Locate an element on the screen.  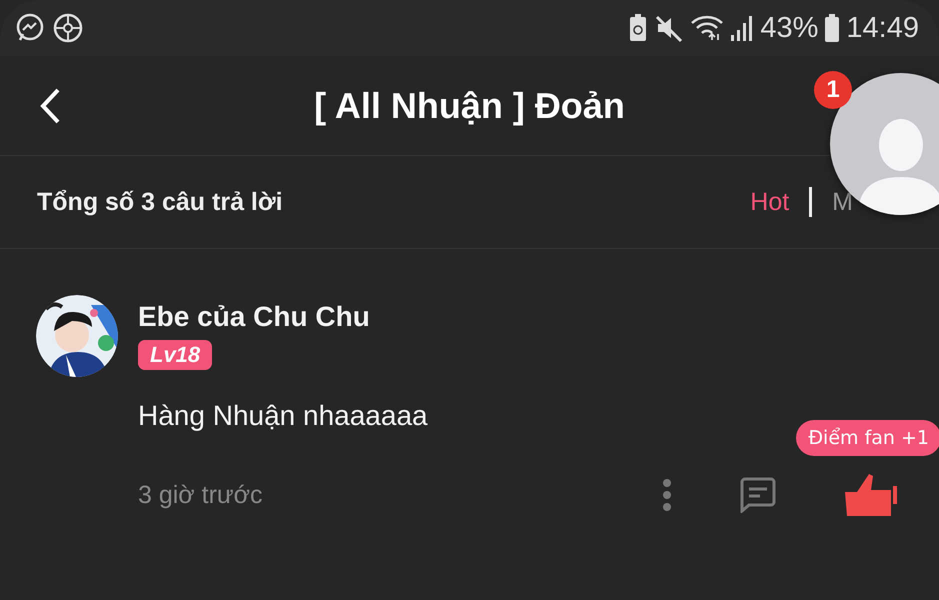
answer-count: Tổng số 3 câu trả lời is located at coordinates (160, 202).